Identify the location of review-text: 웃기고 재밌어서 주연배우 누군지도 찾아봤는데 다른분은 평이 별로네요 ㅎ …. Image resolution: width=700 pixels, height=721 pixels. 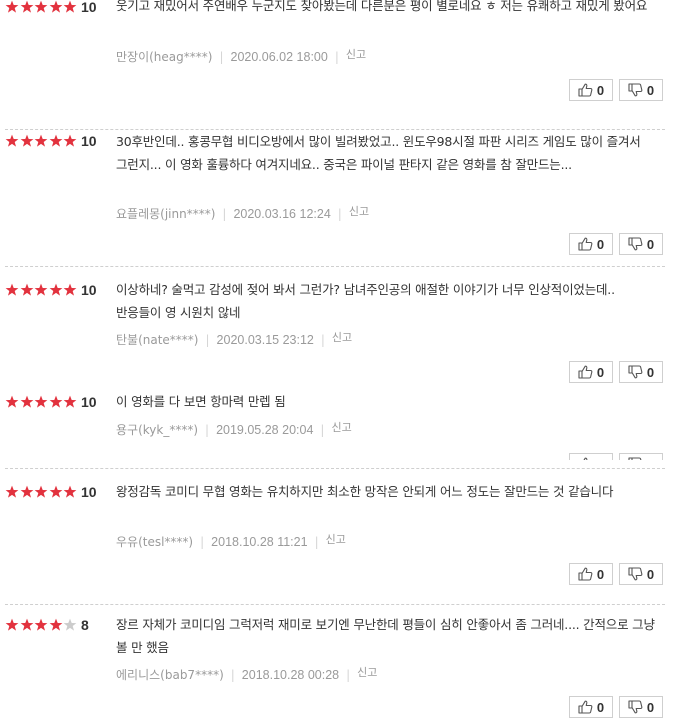
(382, 6).